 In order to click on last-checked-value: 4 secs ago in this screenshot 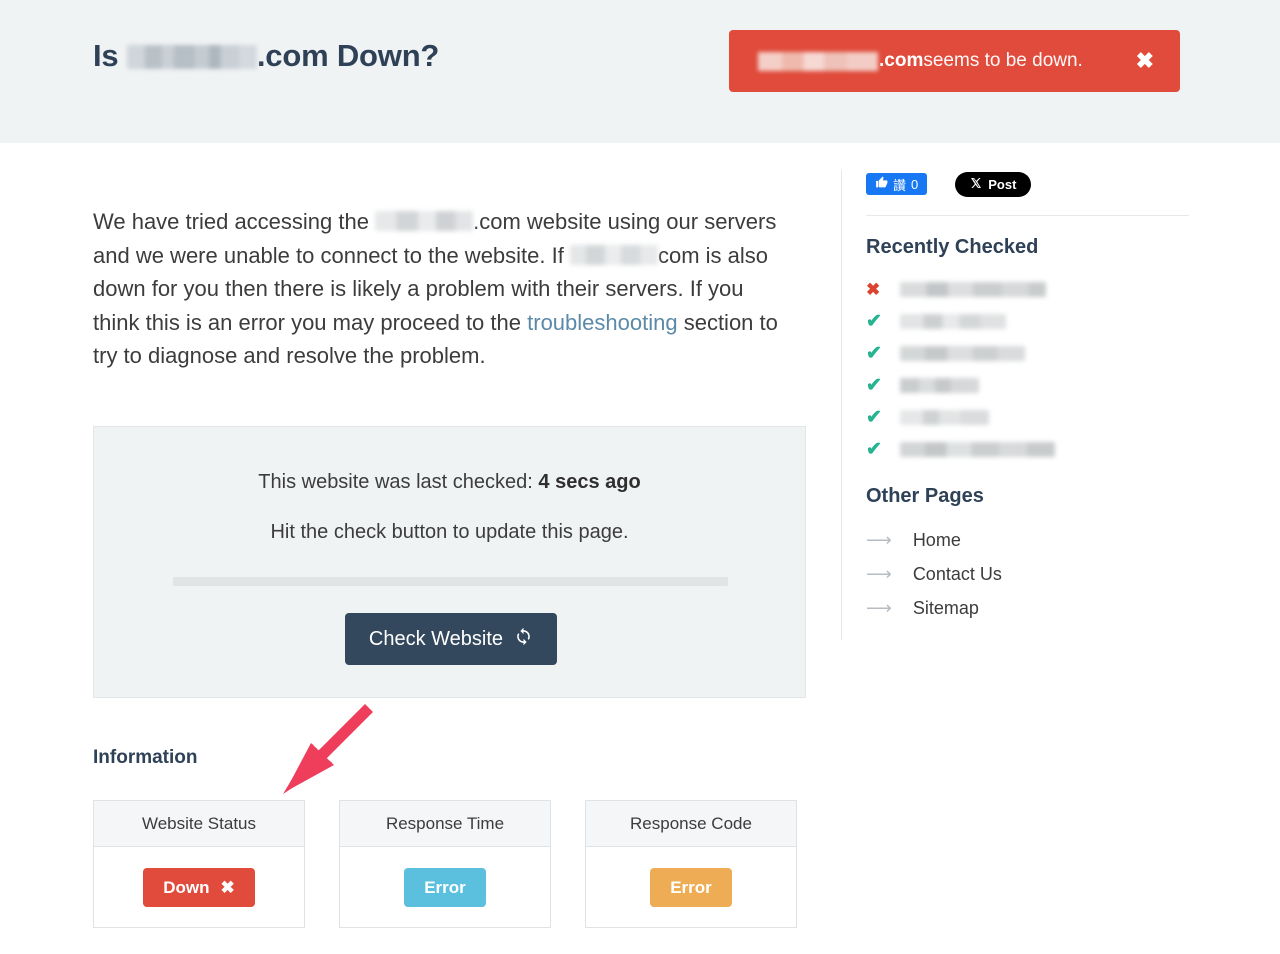, I will do `click(589, 482)`.